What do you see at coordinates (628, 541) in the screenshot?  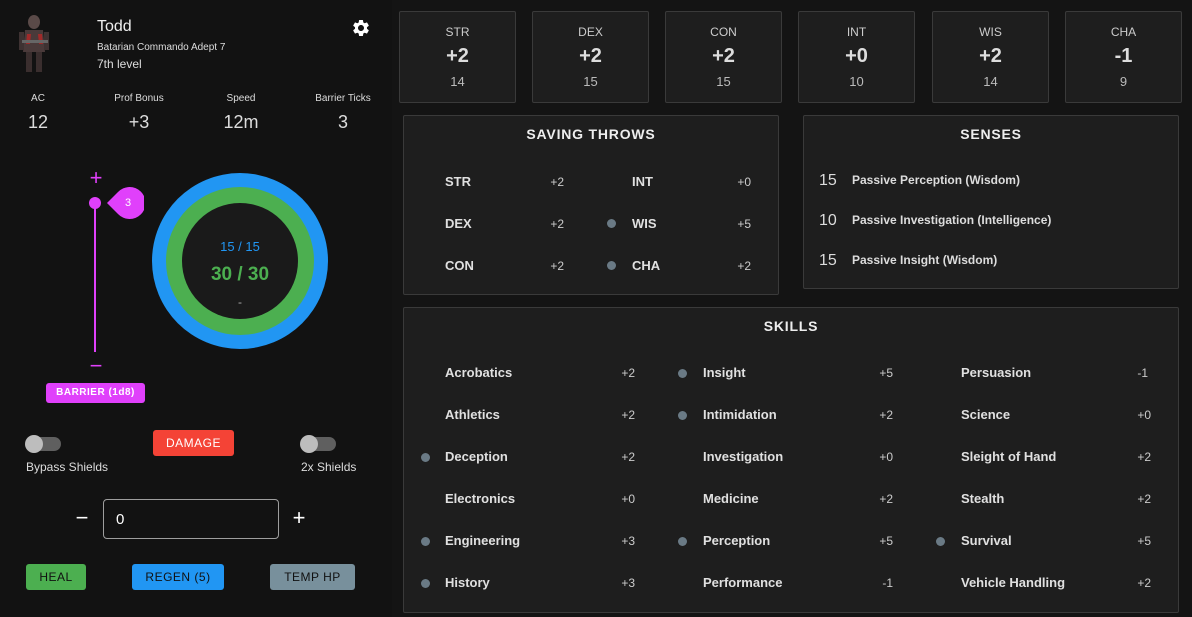 I see `skill-value: +3` at bounding box center [628, 541].